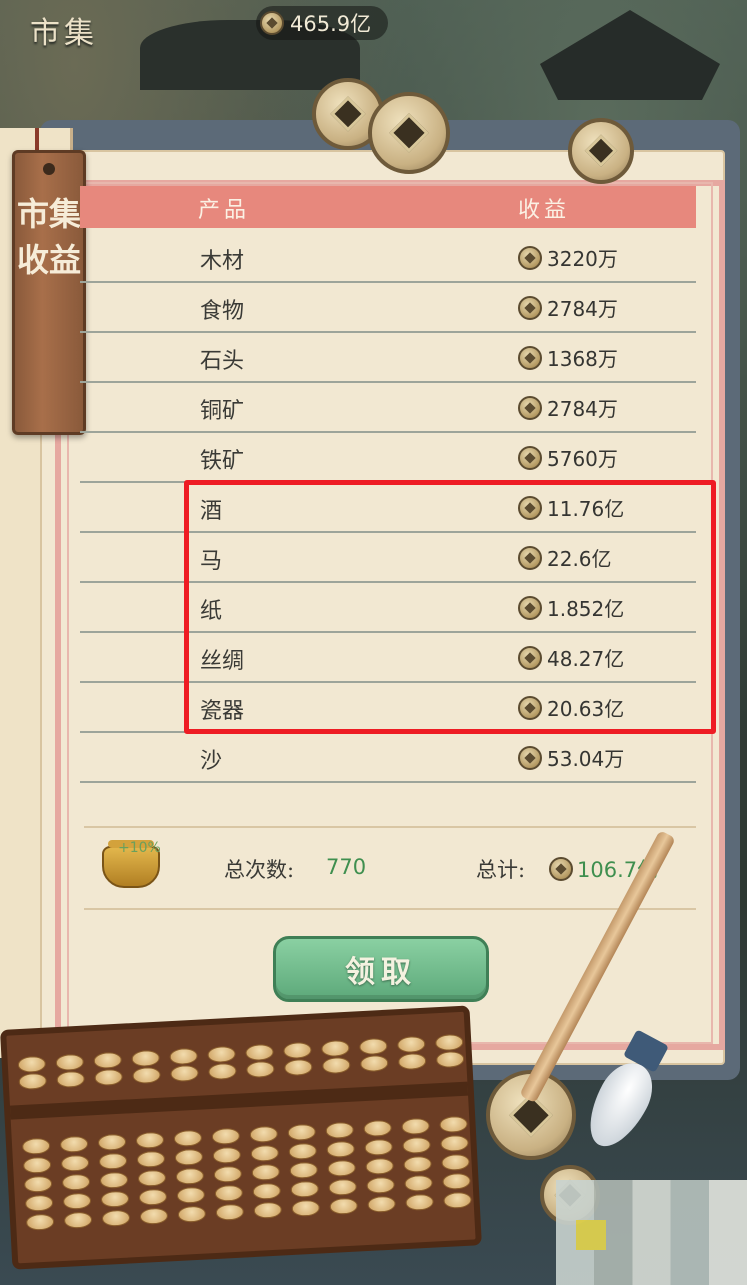 The width and height of the screenshot is (747, 1285). I want to click on product-name: 石头, so click(222, 361).